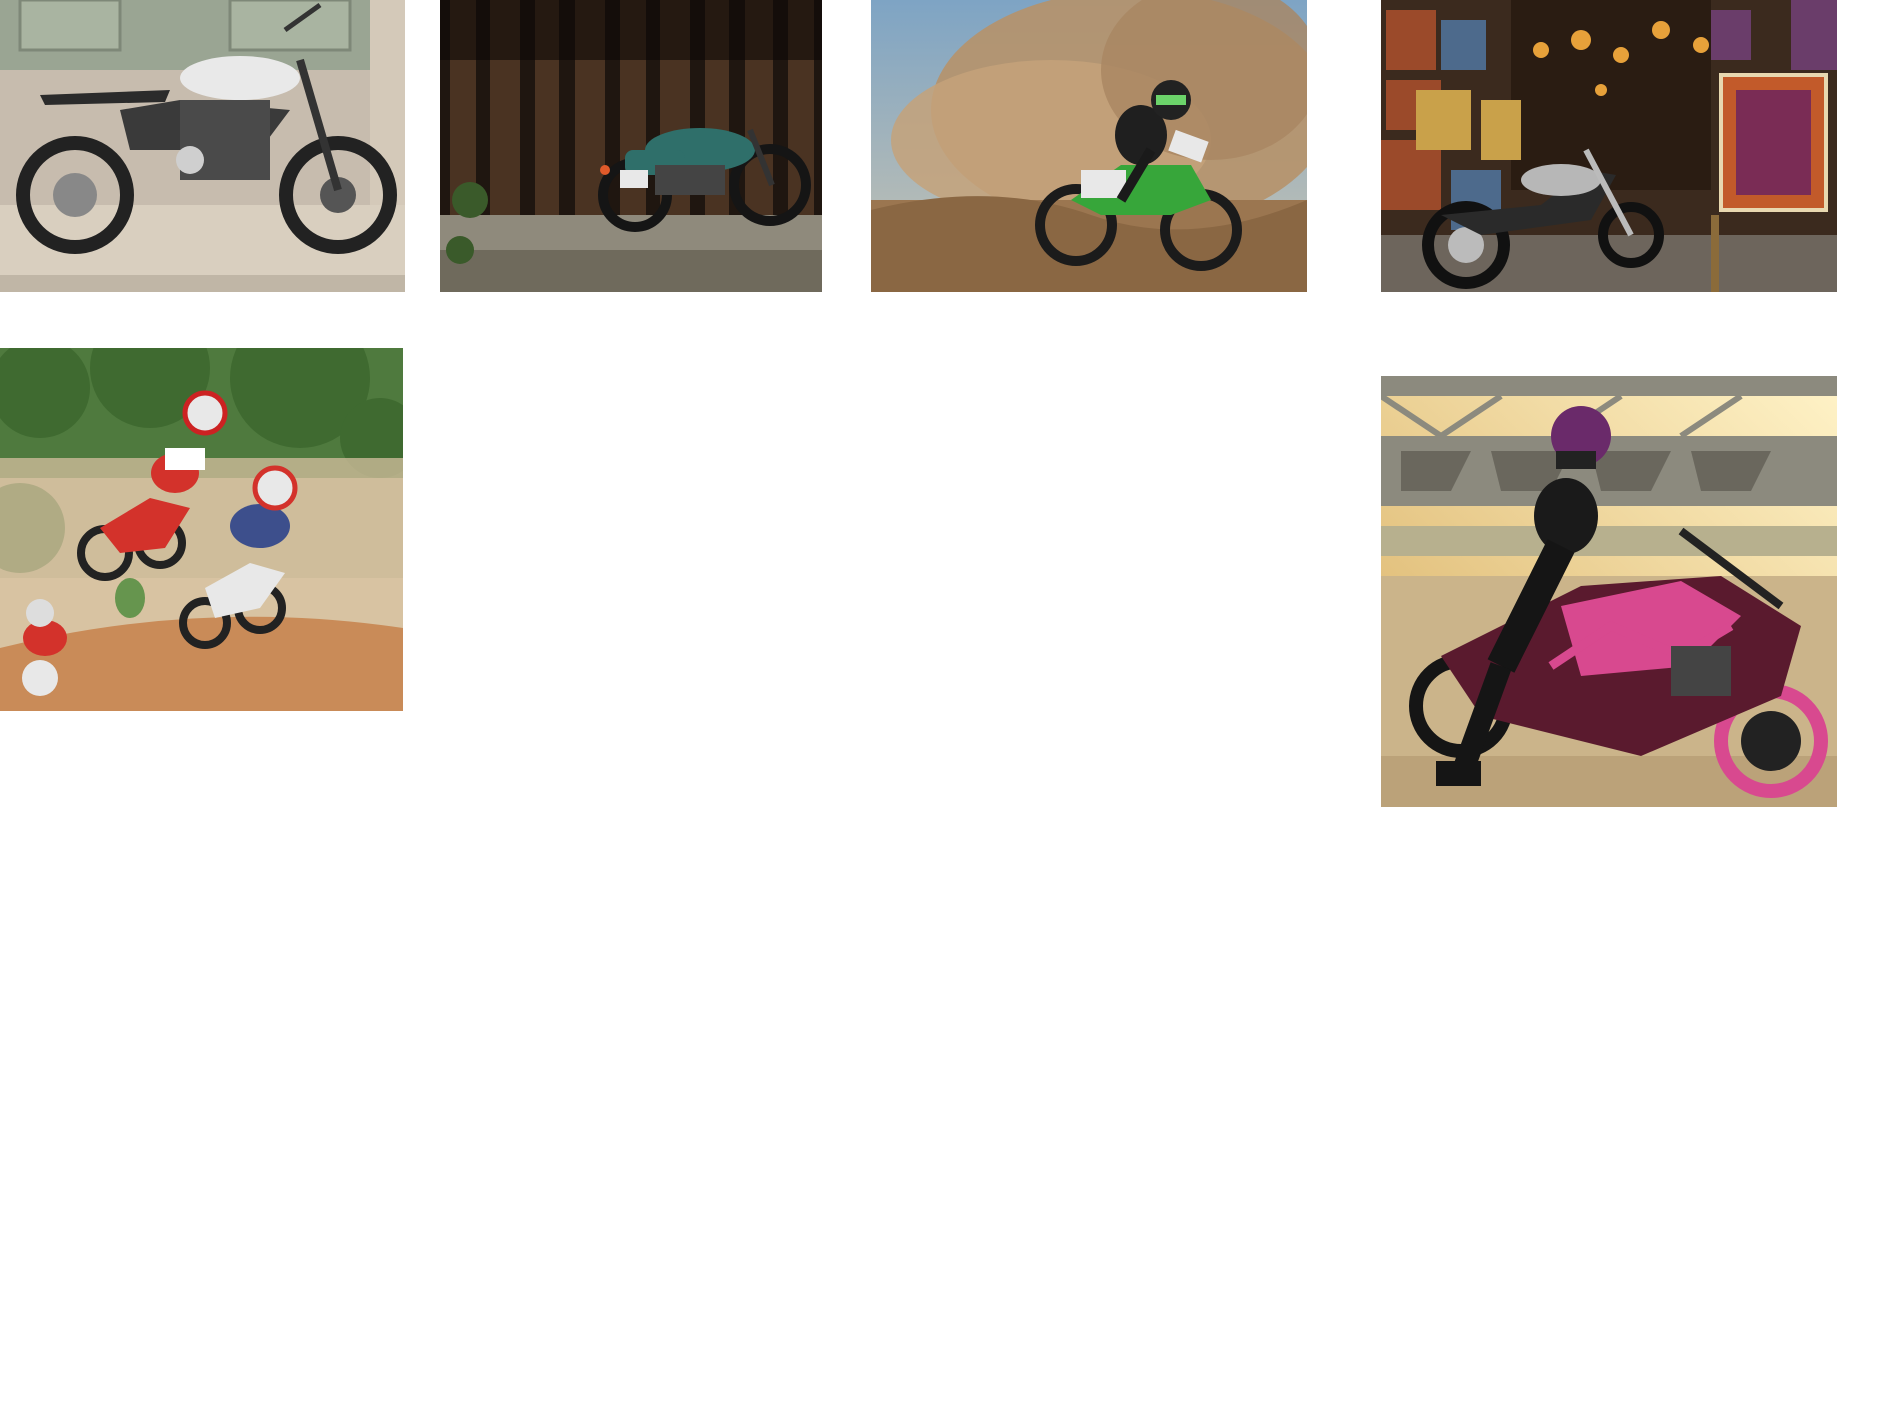 The height and width of the screenshot is (1417, 1890). I want to click on pink-stunt-bike-rider-image, so click(1609, 591).